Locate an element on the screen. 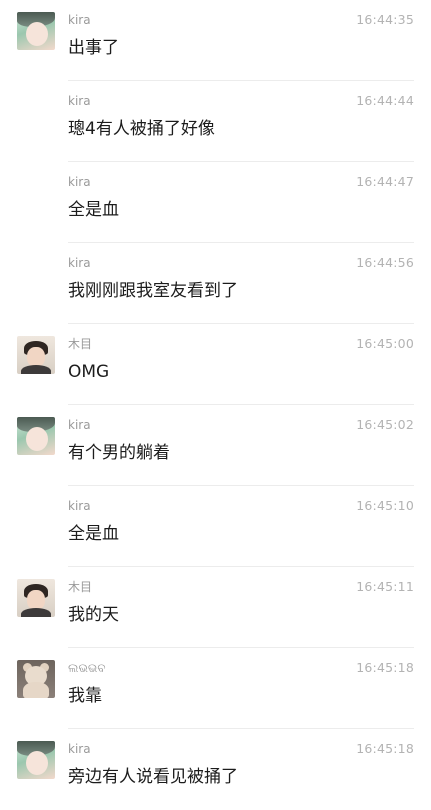 The image size is (431, 810). message-item: kira 16:45:02 有个男的躺着 is located at coordinates (215, 445).